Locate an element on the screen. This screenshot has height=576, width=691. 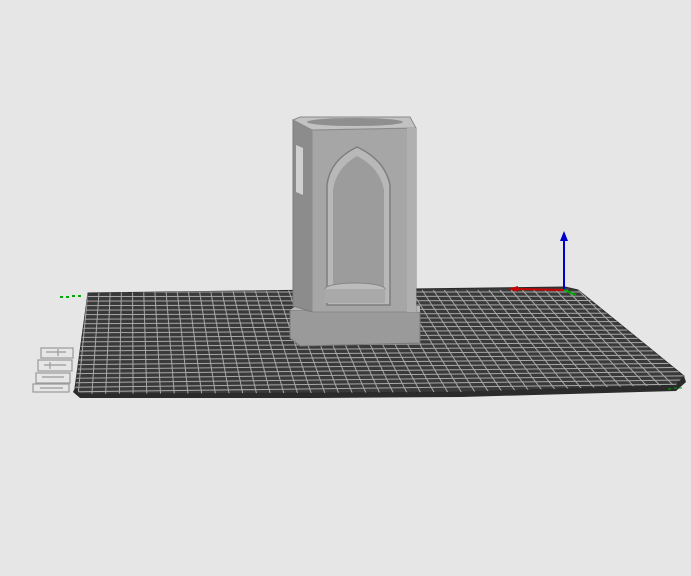
gothic-lantern-model is located at coordinates (355, 231).